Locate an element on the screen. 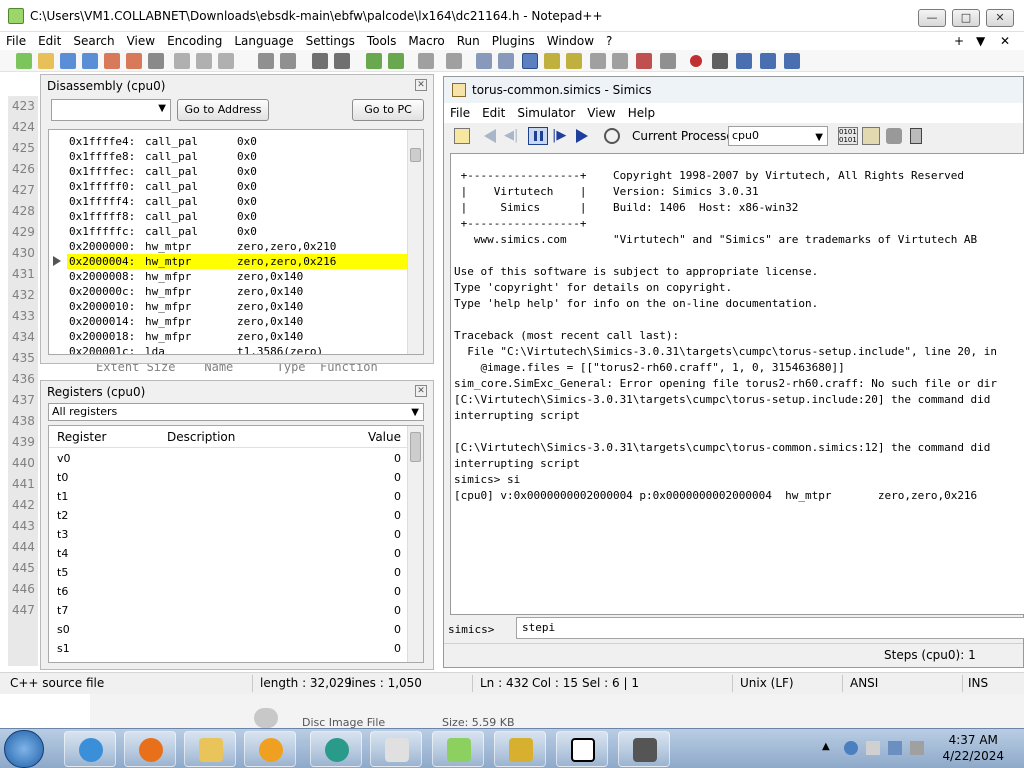 Image resolution: width=1024 pixels, height=768 pixels. close-icon: ✕ is located at coordinates (421, 85).